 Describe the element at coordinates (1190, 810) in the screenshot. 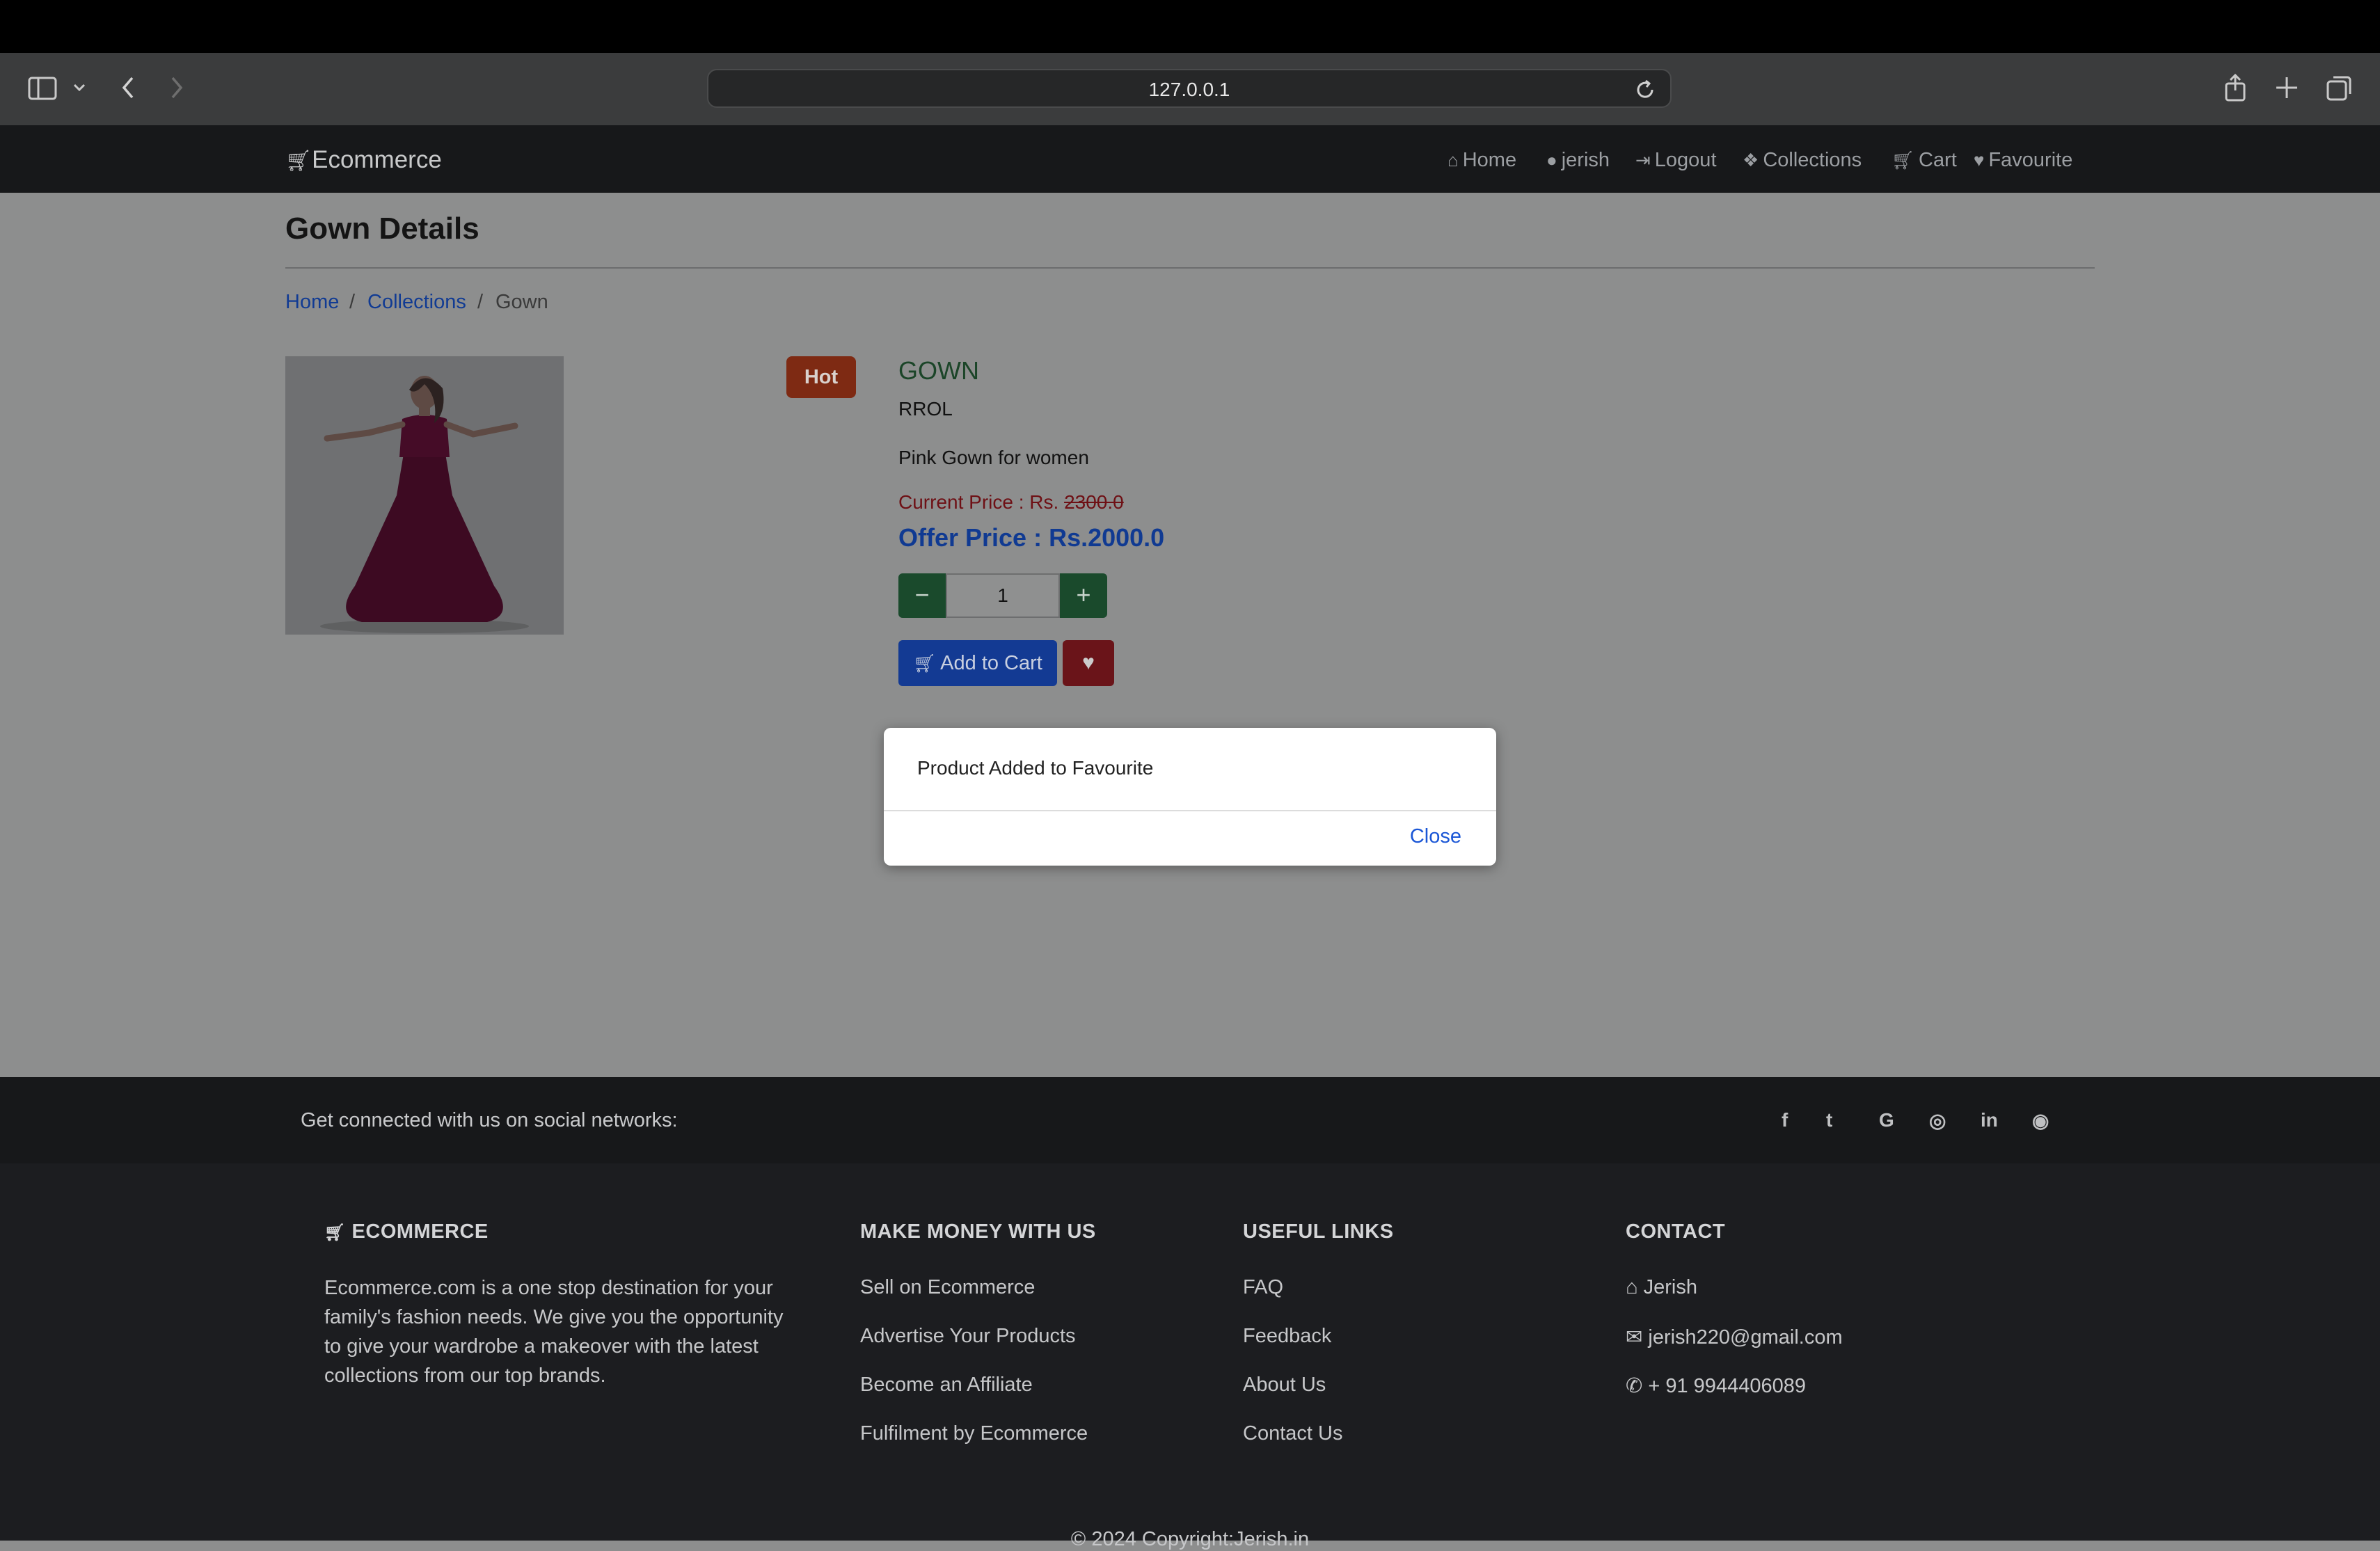

I see `modal-divider` at that location.